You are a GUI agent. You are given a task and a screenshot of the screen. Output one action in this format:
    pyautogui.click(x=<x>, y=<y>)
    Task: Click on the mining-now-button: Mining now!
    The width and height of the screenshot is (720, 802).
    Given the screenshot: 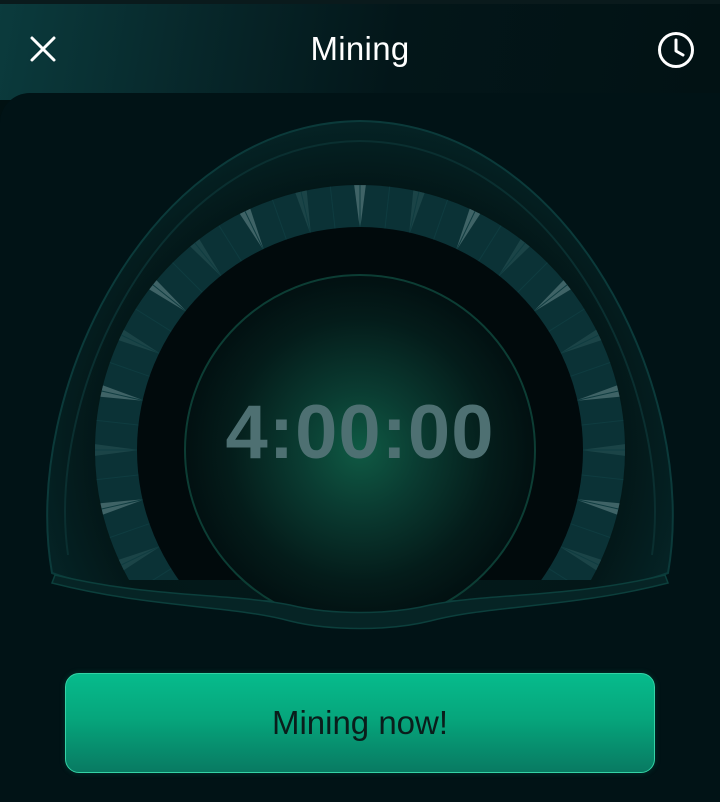 What is the action you would take?
    pyautogui.click(x=360, y=723)
    